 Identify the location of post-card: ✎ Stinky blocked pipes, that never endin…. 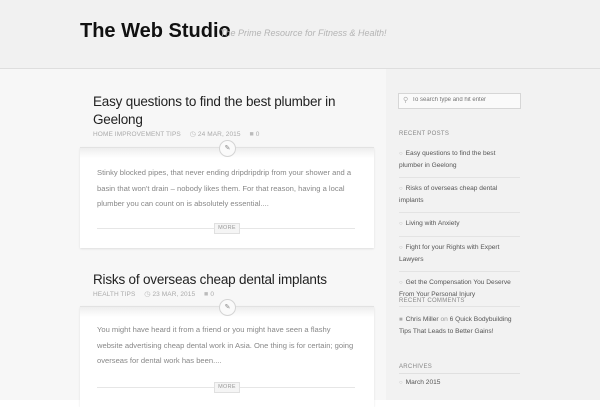
(227, 194).